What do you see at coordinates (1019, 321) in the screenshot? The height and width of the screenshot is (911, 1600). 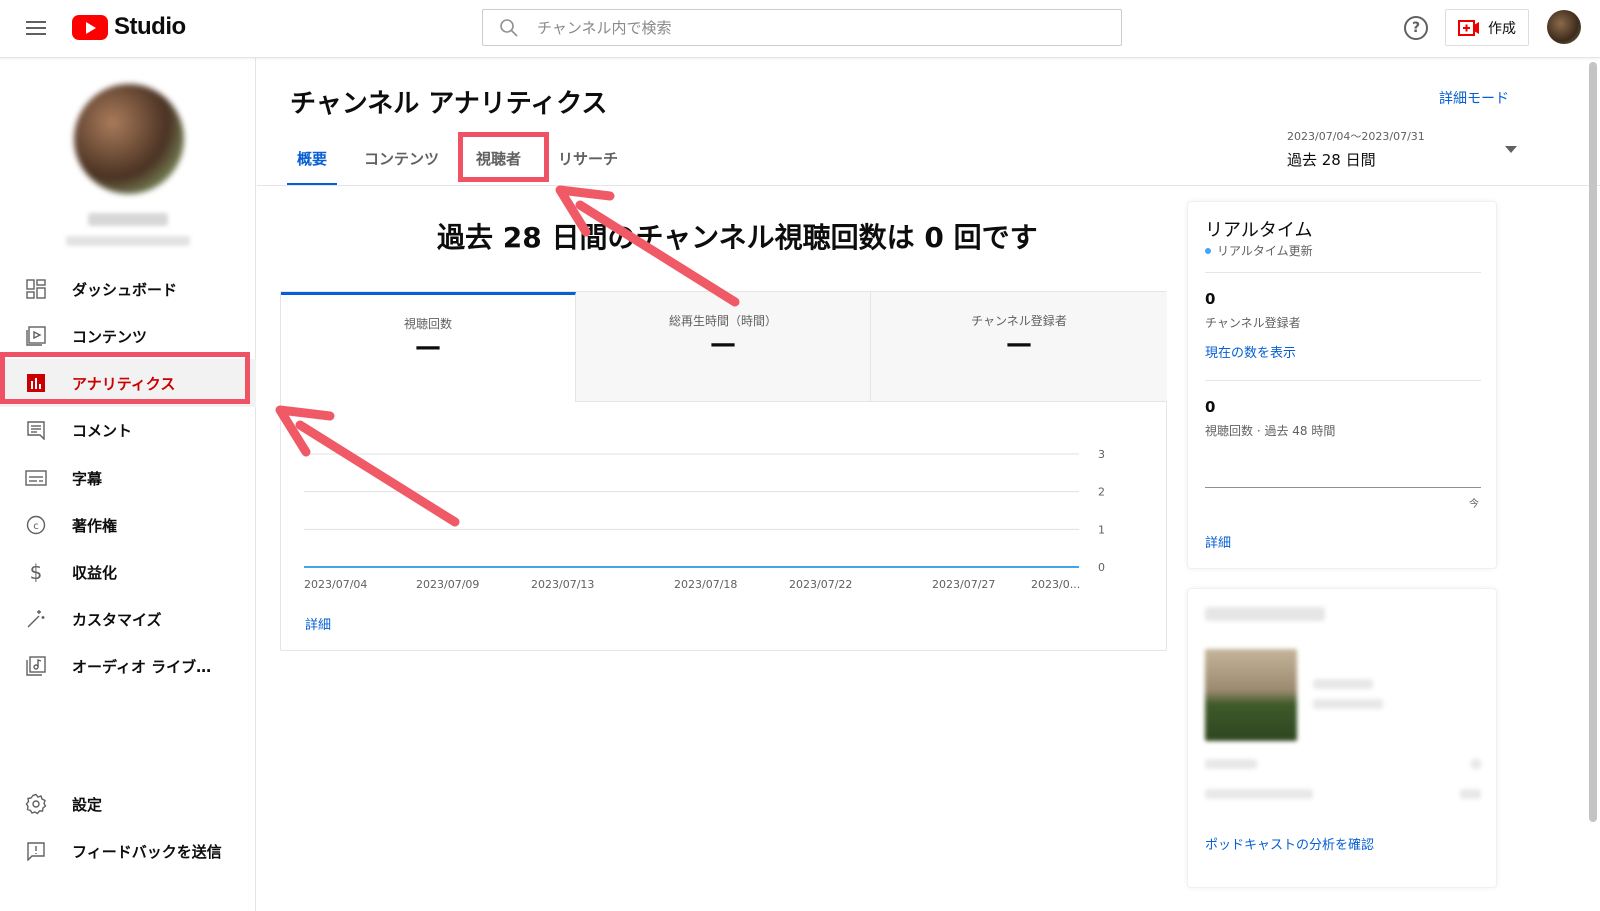 I see `metric-label: チャンネル登録者` at bounding box center [1019, 321].